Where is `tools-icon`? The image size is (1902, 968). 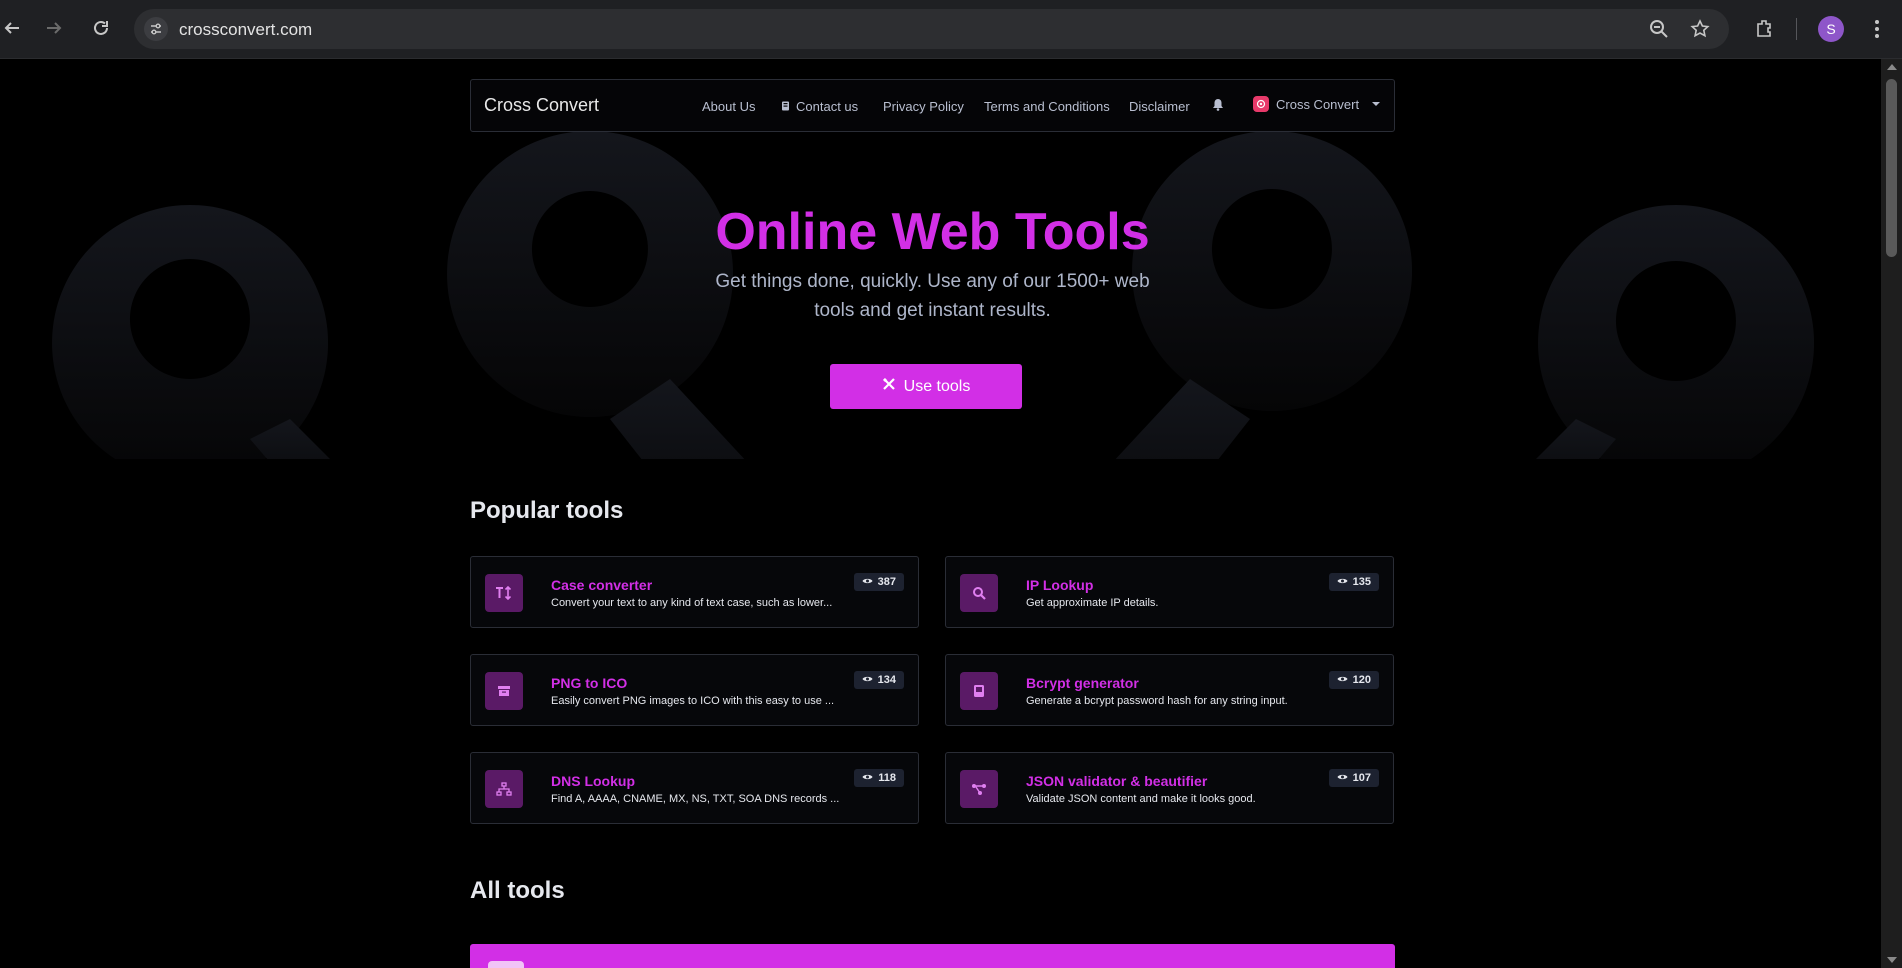 tools-icon is located at coordinates (889, 386).